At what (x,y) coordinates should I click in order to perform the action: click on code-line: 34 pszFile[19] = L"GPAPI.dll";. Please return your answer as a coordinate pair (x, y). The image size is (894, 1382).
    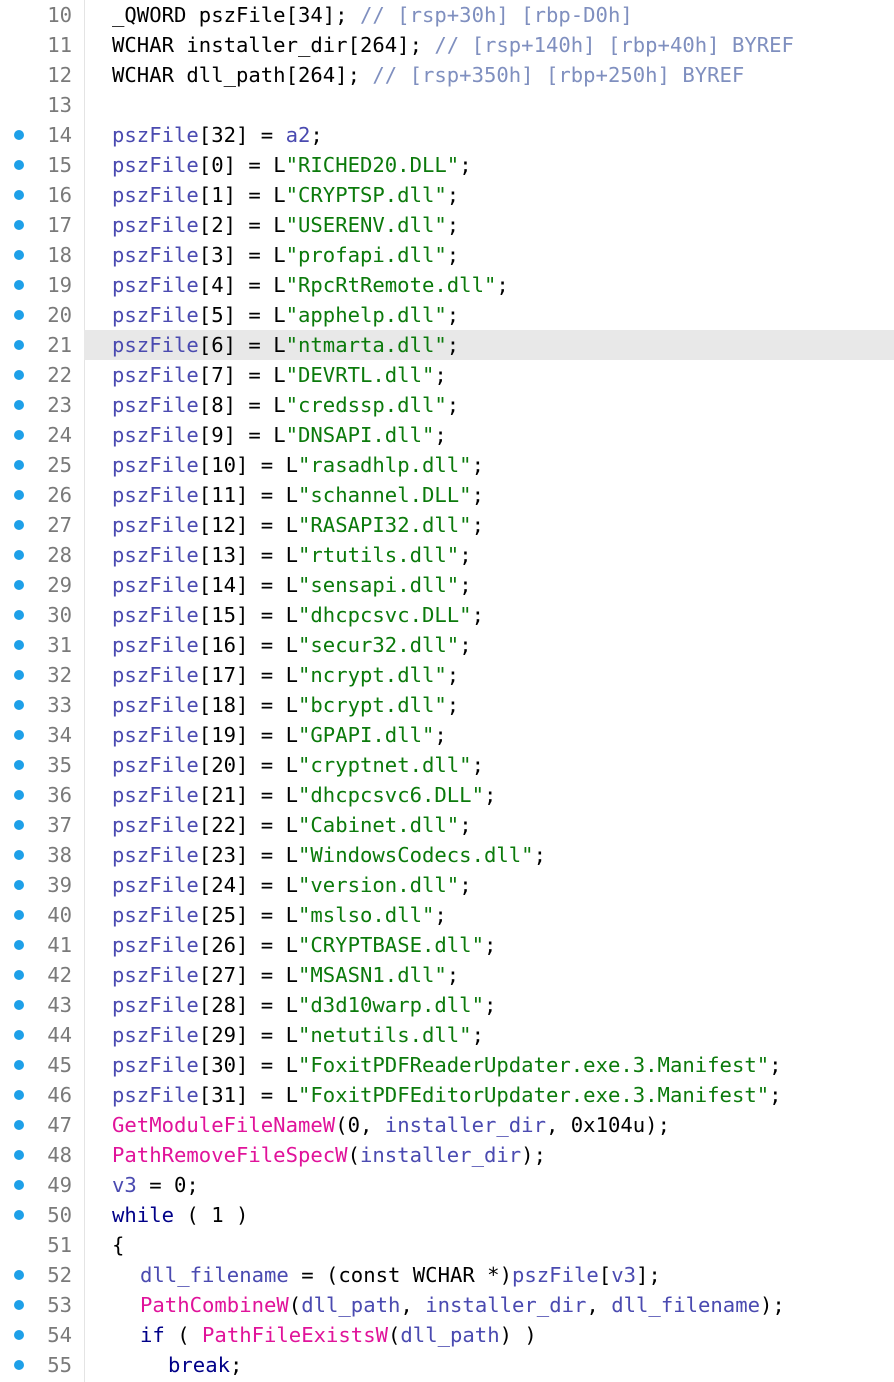
    Looking at the image, I should click on (447, 735).